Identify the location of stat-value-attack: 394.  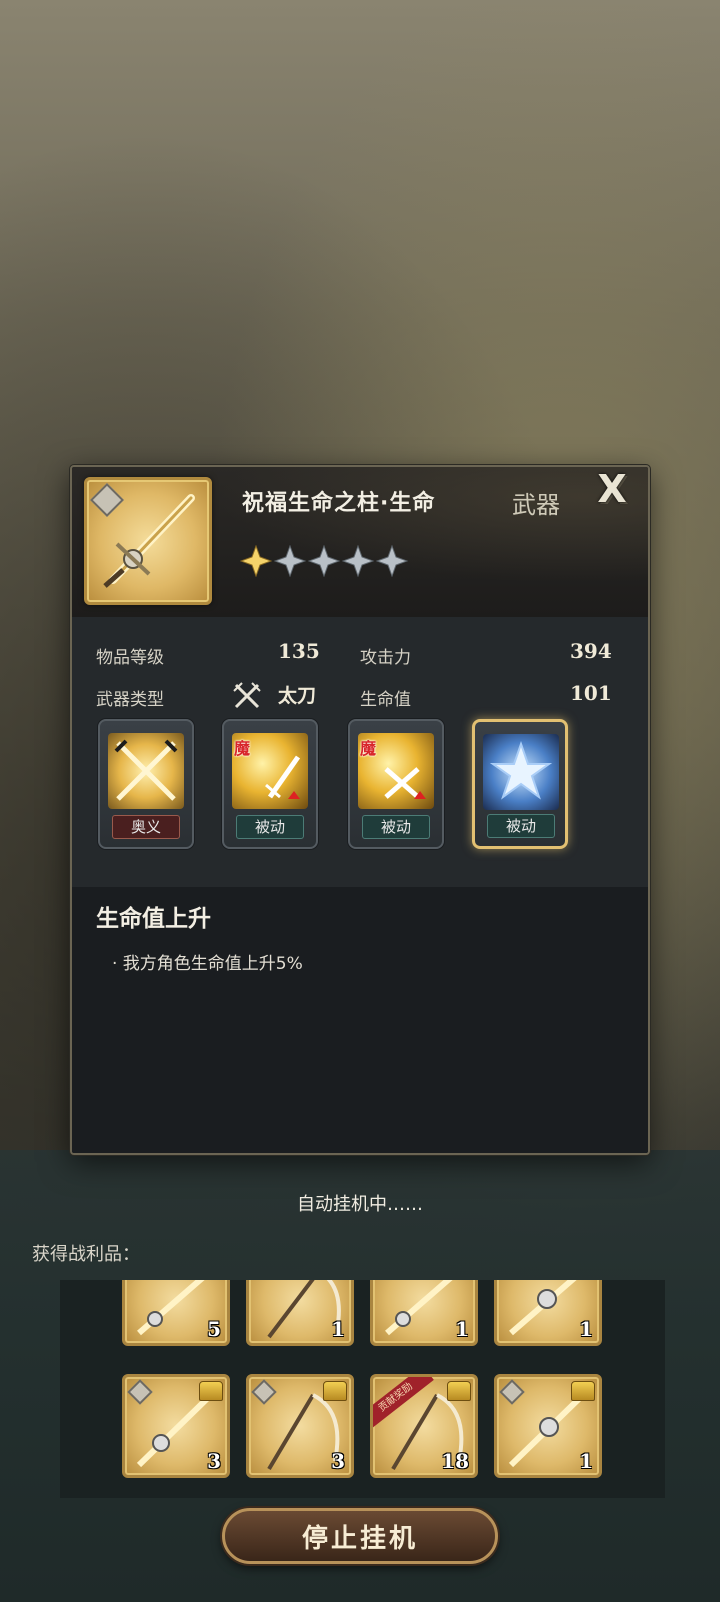
(591, 651).